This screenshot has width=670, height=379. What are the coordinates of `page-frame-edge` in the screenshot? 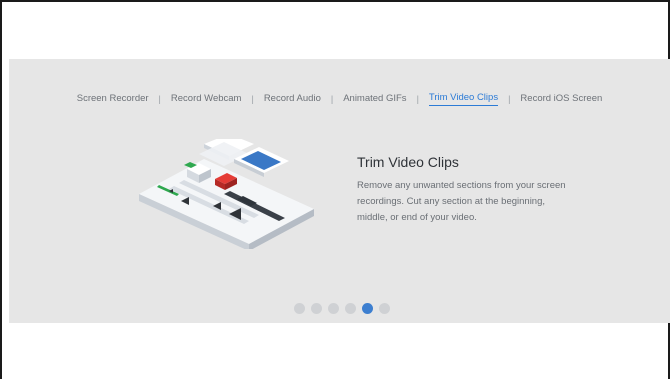 It's located at (1, 351).